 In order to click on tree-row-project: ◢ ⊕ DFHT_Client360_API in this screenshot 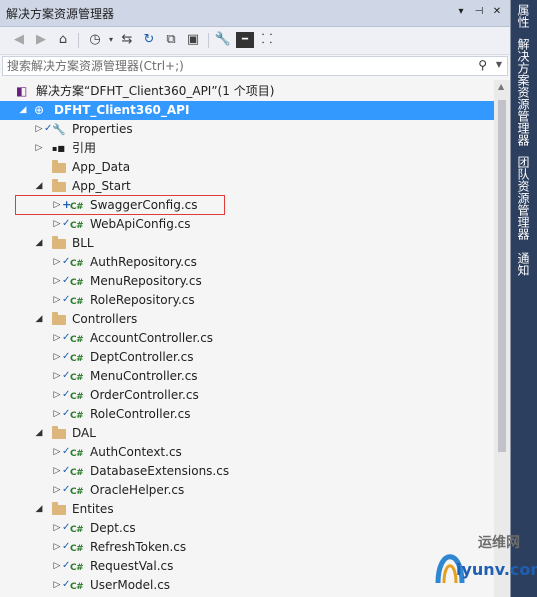, I will do `click(247, 110)`.